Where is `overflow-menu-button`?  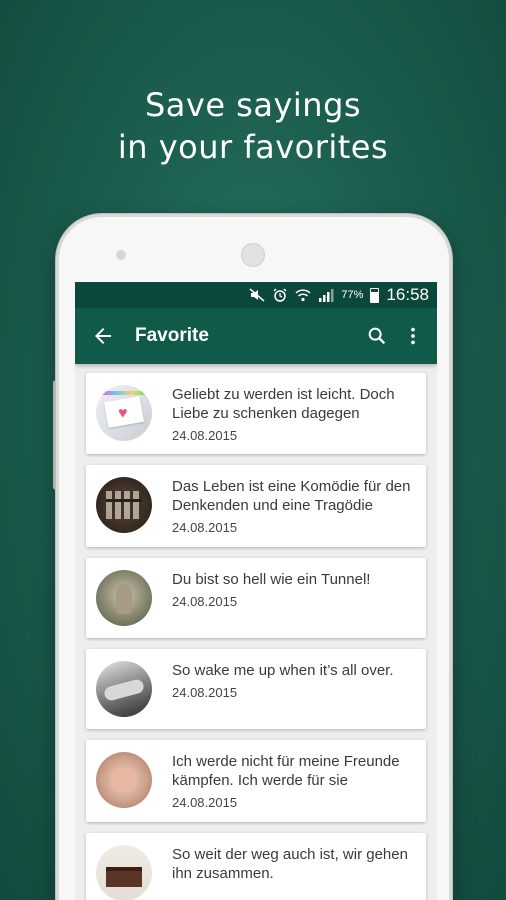
overflow-menu-button is located at coordinates (413, 336).